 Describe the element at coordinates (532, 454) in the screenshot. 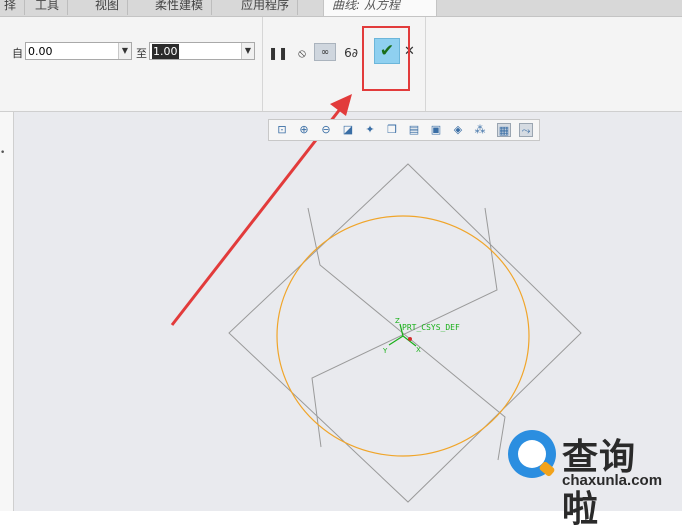

I see `watermark-logo-icon` at that location.